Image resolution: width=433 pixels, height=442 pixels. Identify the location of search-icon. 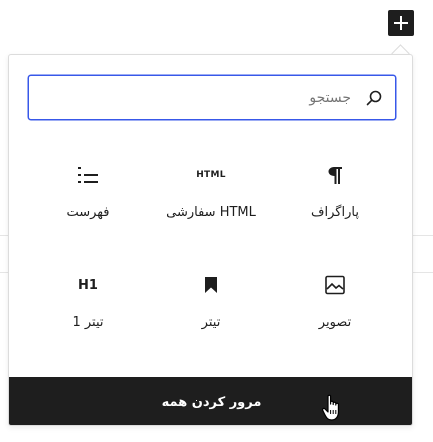
(374, 98).